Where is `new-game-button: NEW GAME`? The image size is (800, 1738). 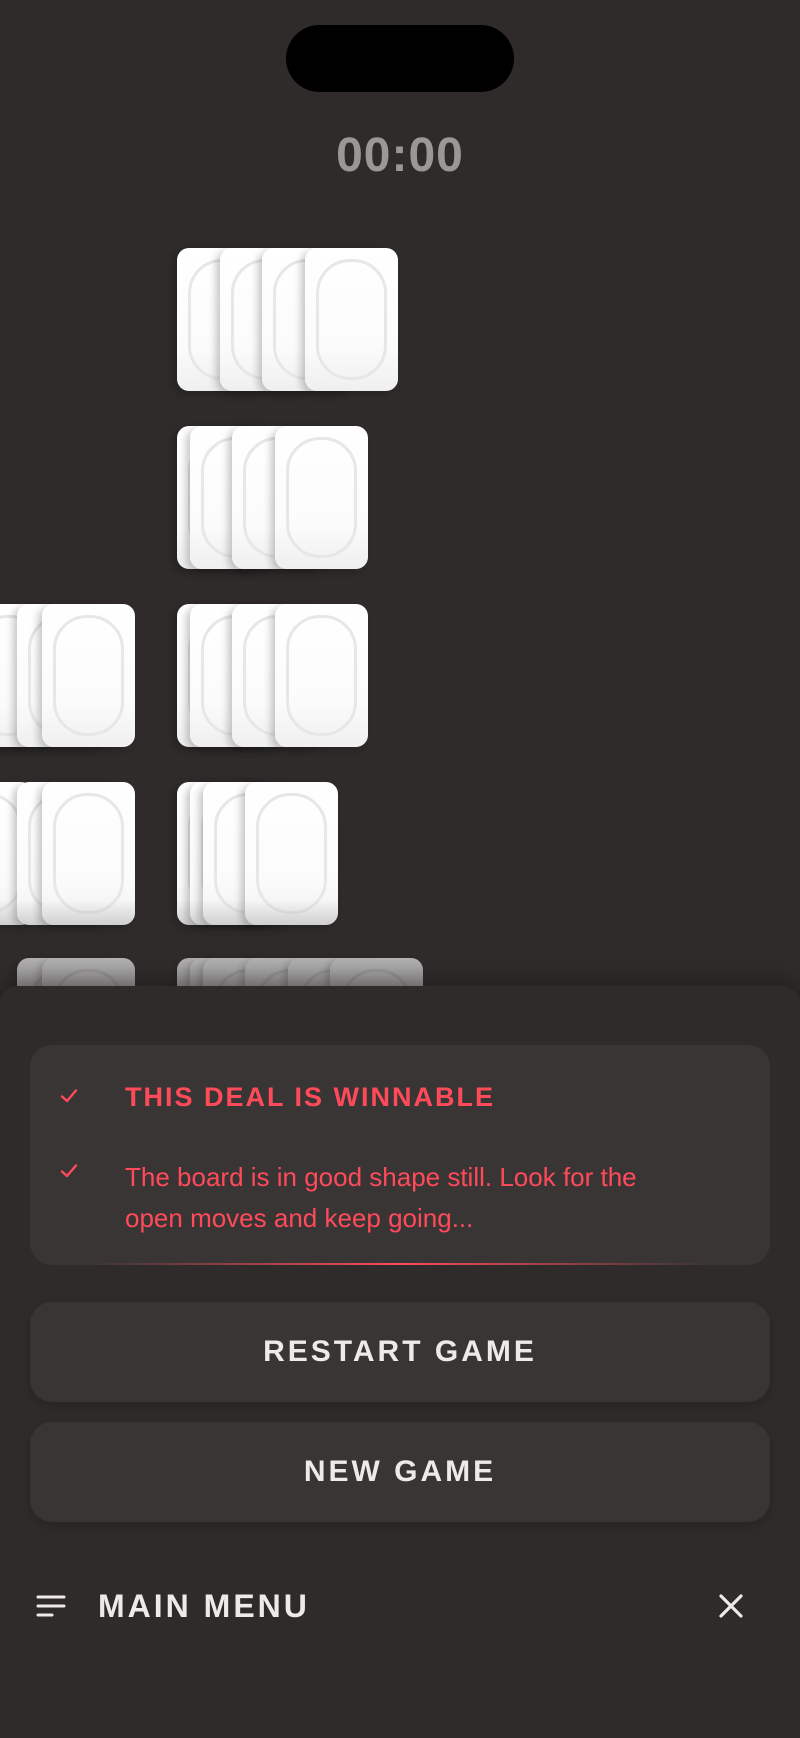 new-game-button: NEW GAME is located at coordinates (400, 1472).